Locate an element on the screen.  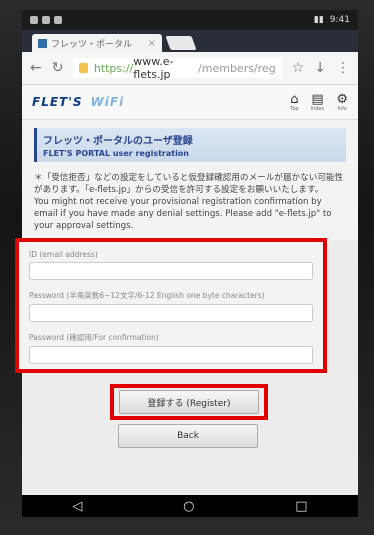
register-button: 登録する (Register) is located at coordinates (189, 402).